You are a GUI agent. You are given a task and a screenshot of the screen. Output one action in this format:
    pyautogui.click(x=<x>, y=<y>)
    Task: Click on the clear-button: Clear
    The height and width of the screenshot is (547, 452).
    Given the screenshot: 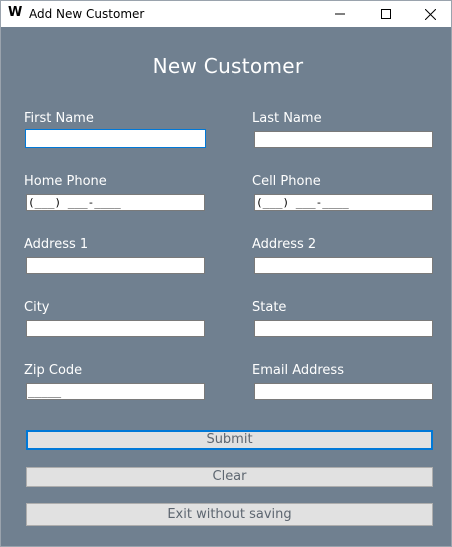 What is the action you would take?
    pyautogui.click(x=229, y=477)
    